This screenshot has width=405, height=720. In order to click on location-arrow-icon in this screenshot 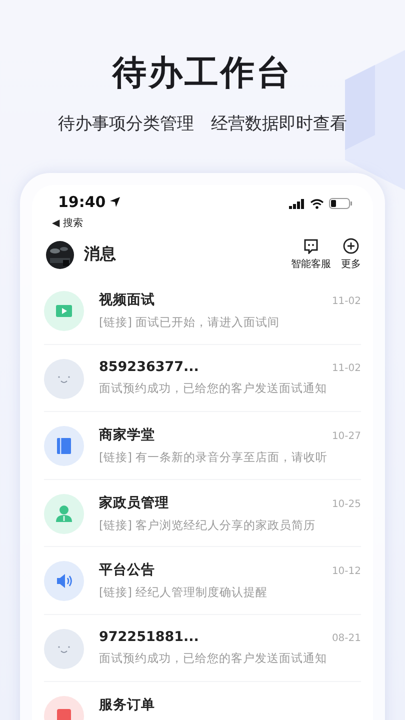, I will do `click(115, 202)`.